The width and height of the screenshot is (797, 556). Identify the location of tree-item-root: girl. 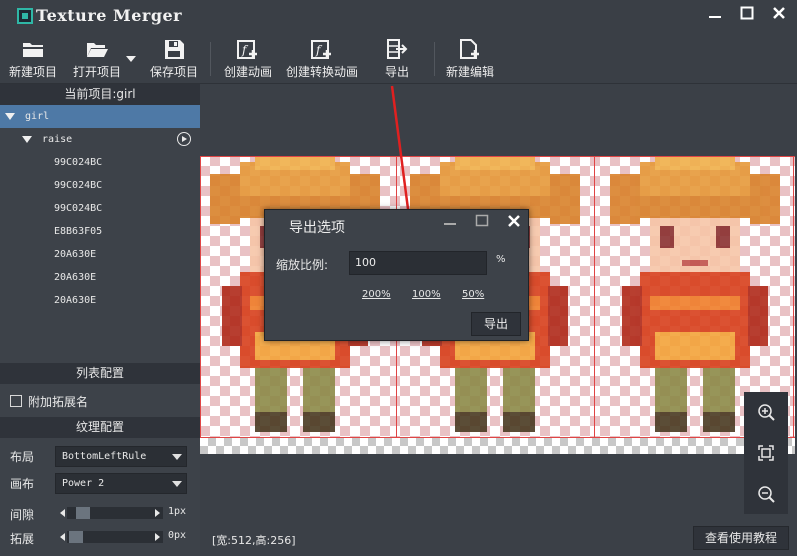
(100, 116).